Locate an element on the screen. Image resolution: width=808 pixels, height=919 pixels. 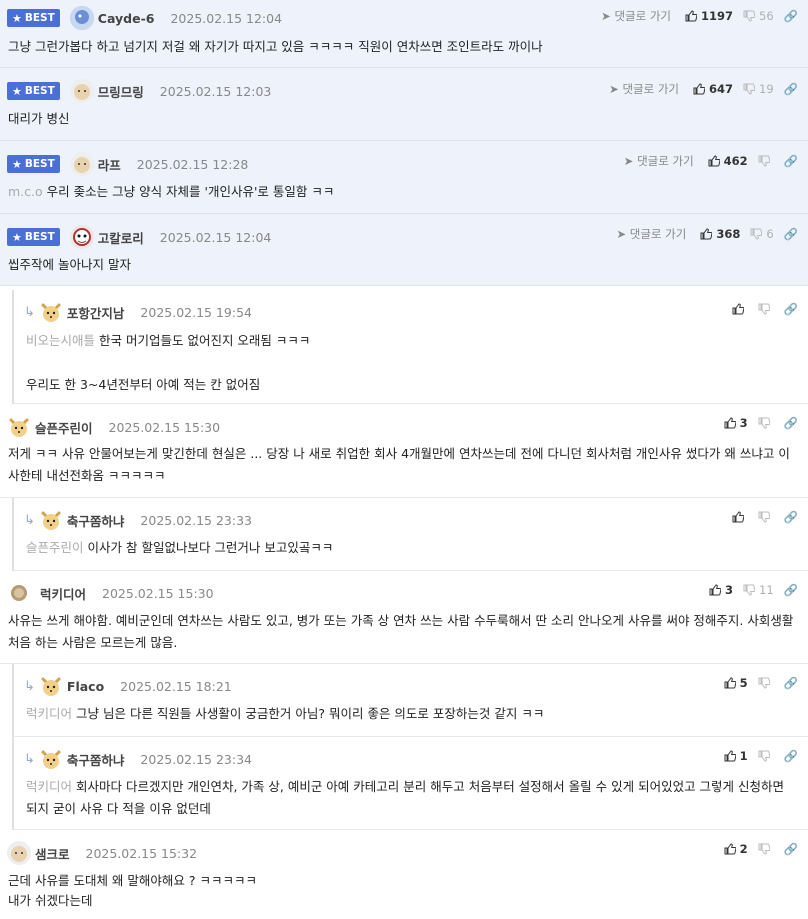
comment-date: 2025.02.15 19:54 is located at coordinates (196, 312).